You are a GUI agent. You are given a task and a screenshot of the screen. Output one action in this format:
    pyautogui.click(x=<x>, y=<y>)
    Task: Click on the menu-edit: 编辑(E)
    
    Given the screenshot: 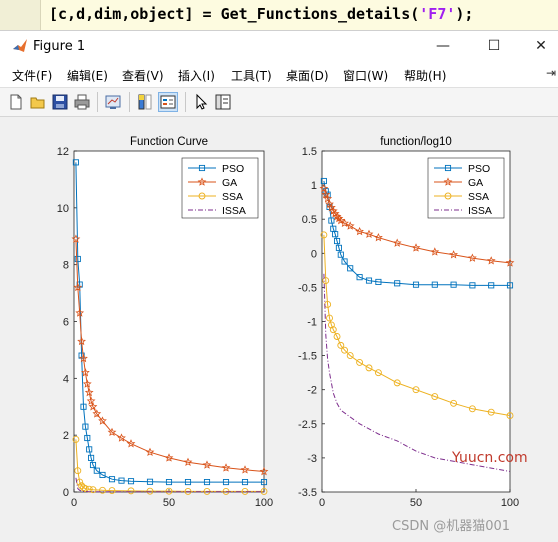 What is the action you would take?
    pyautogui.click(x=87, y=75)
    